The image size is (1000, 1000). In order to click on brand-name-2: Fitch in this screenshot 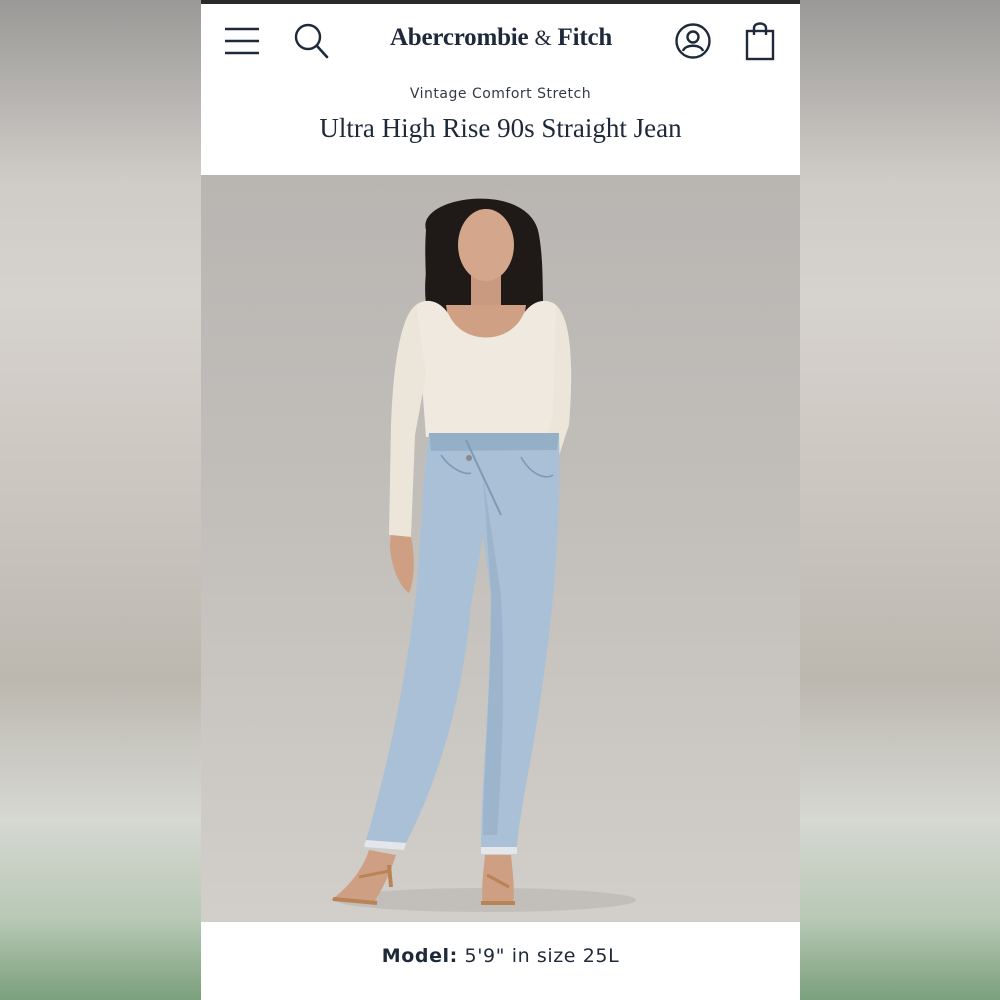, I will do `click(585, 37)`.